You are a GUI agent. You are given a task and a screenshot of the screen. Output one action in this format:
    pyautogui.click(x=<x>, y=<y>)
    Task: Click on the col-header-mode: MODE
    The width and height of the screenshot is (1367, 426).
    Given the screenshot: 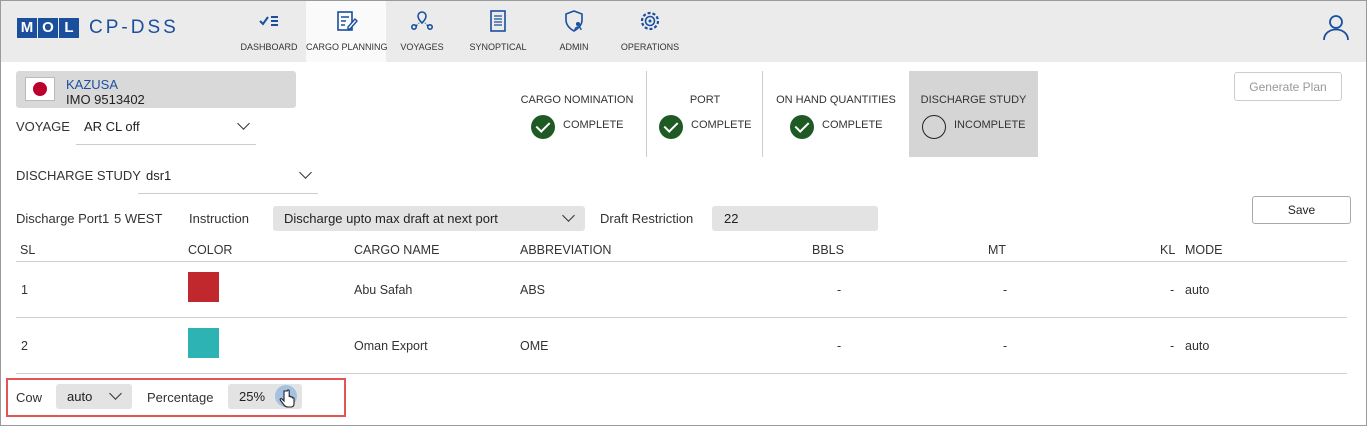 What is the action you would take?
    pyautogui.click(x=1204, y=250)
    